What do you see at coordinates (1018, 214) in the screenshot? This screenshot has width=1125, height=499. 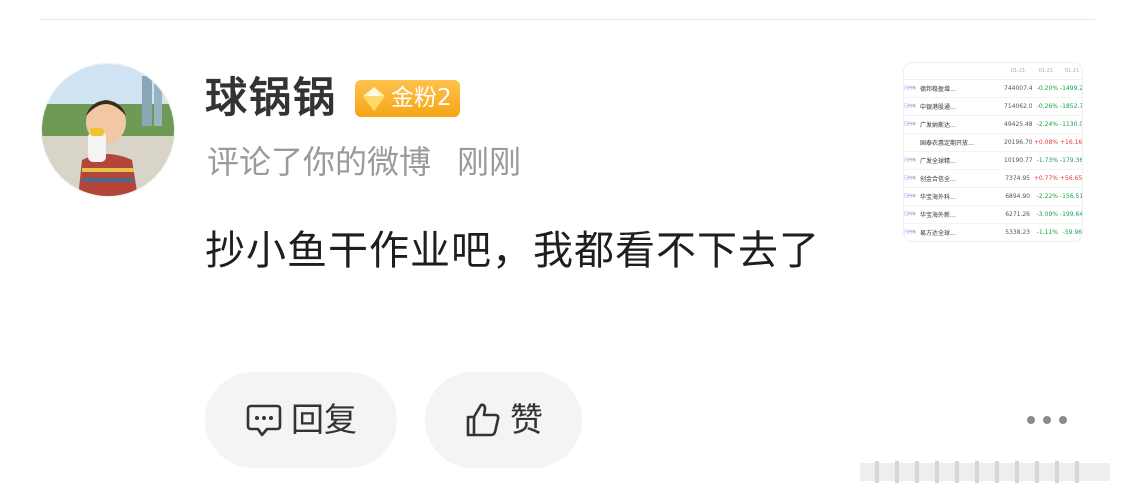 I see `fund-value: 6271.26` at bounding box center [1018, 214].